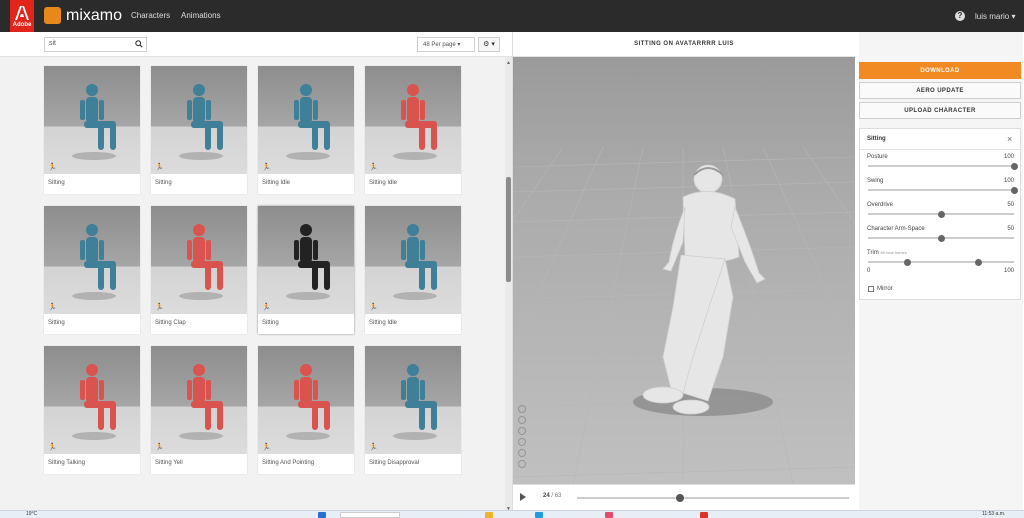  I want to click on edge-icon, so click(539, 515).